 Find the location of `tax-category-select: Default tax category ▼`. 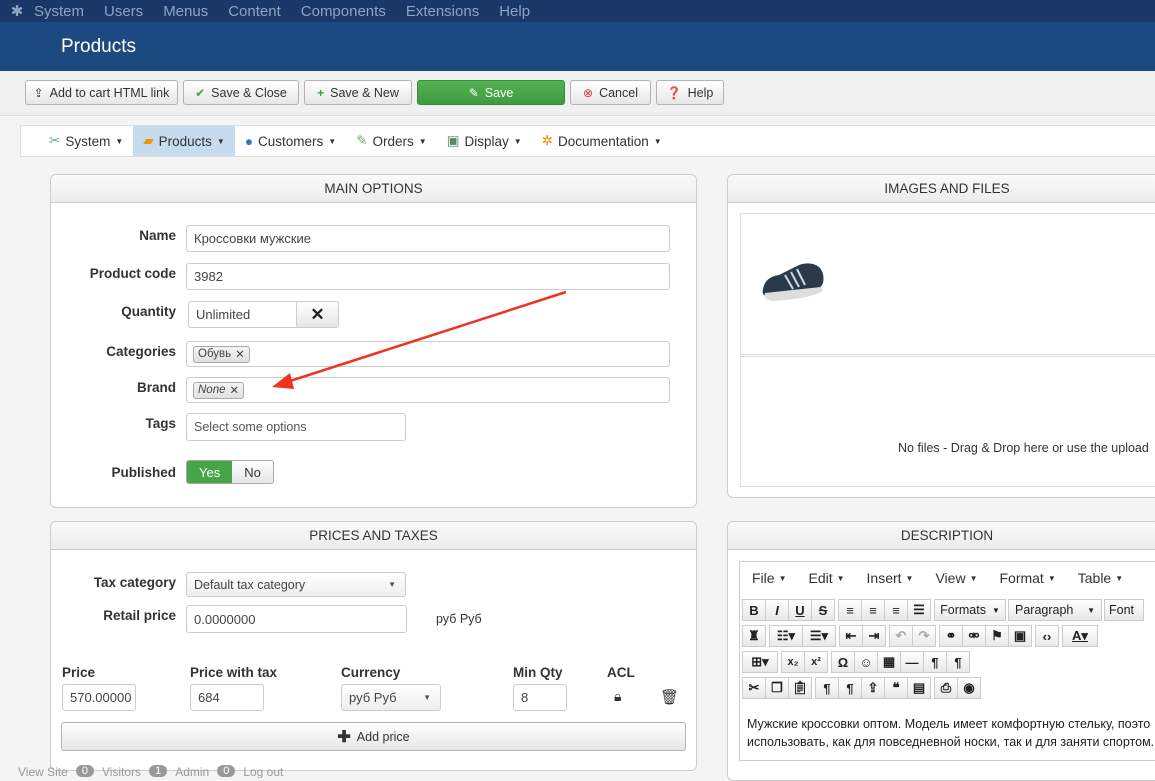

tax-category-select: Default tax category ▼ is located at coordinates (296, 584).